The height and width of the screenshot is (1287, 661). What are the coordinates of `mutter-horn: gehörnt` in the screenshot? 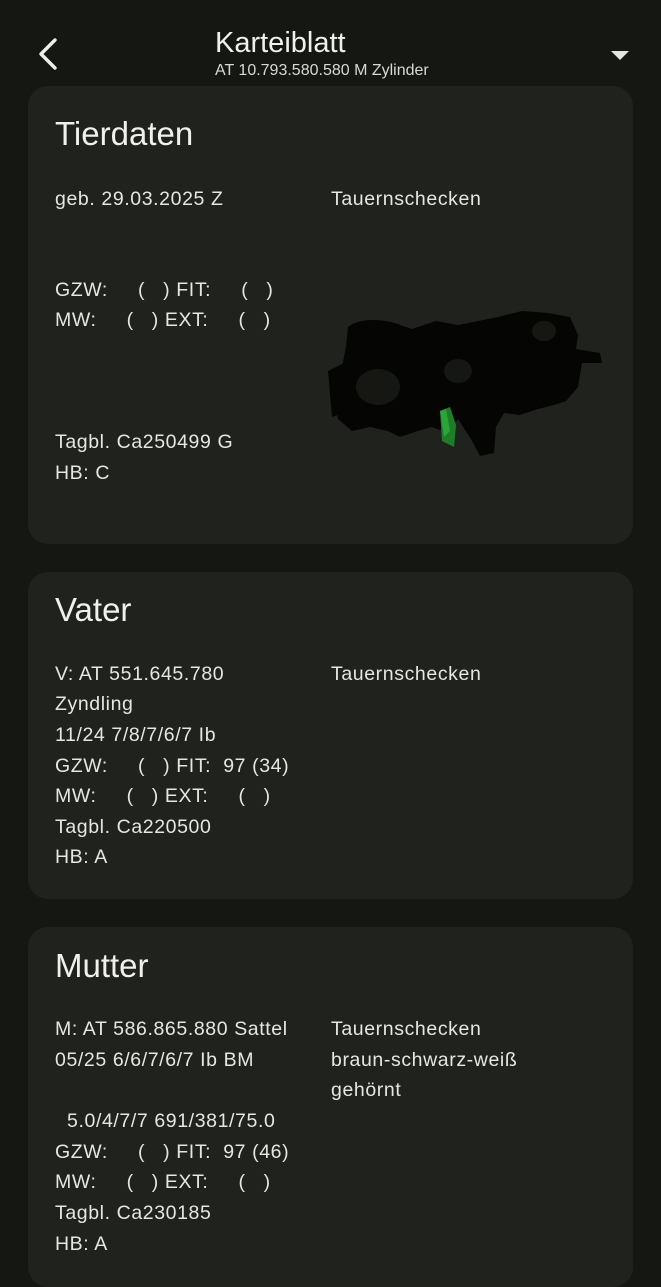 It's located at (366, 1090).